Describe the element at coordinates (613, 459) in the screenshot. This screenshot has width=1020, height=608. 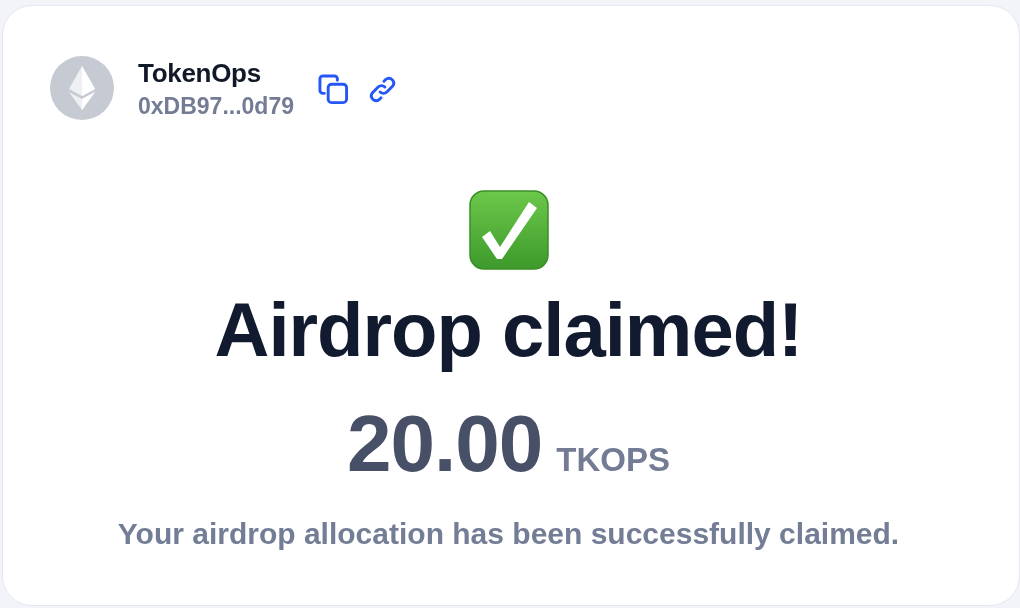
I see `token-symbol: TKOPS` at that location.